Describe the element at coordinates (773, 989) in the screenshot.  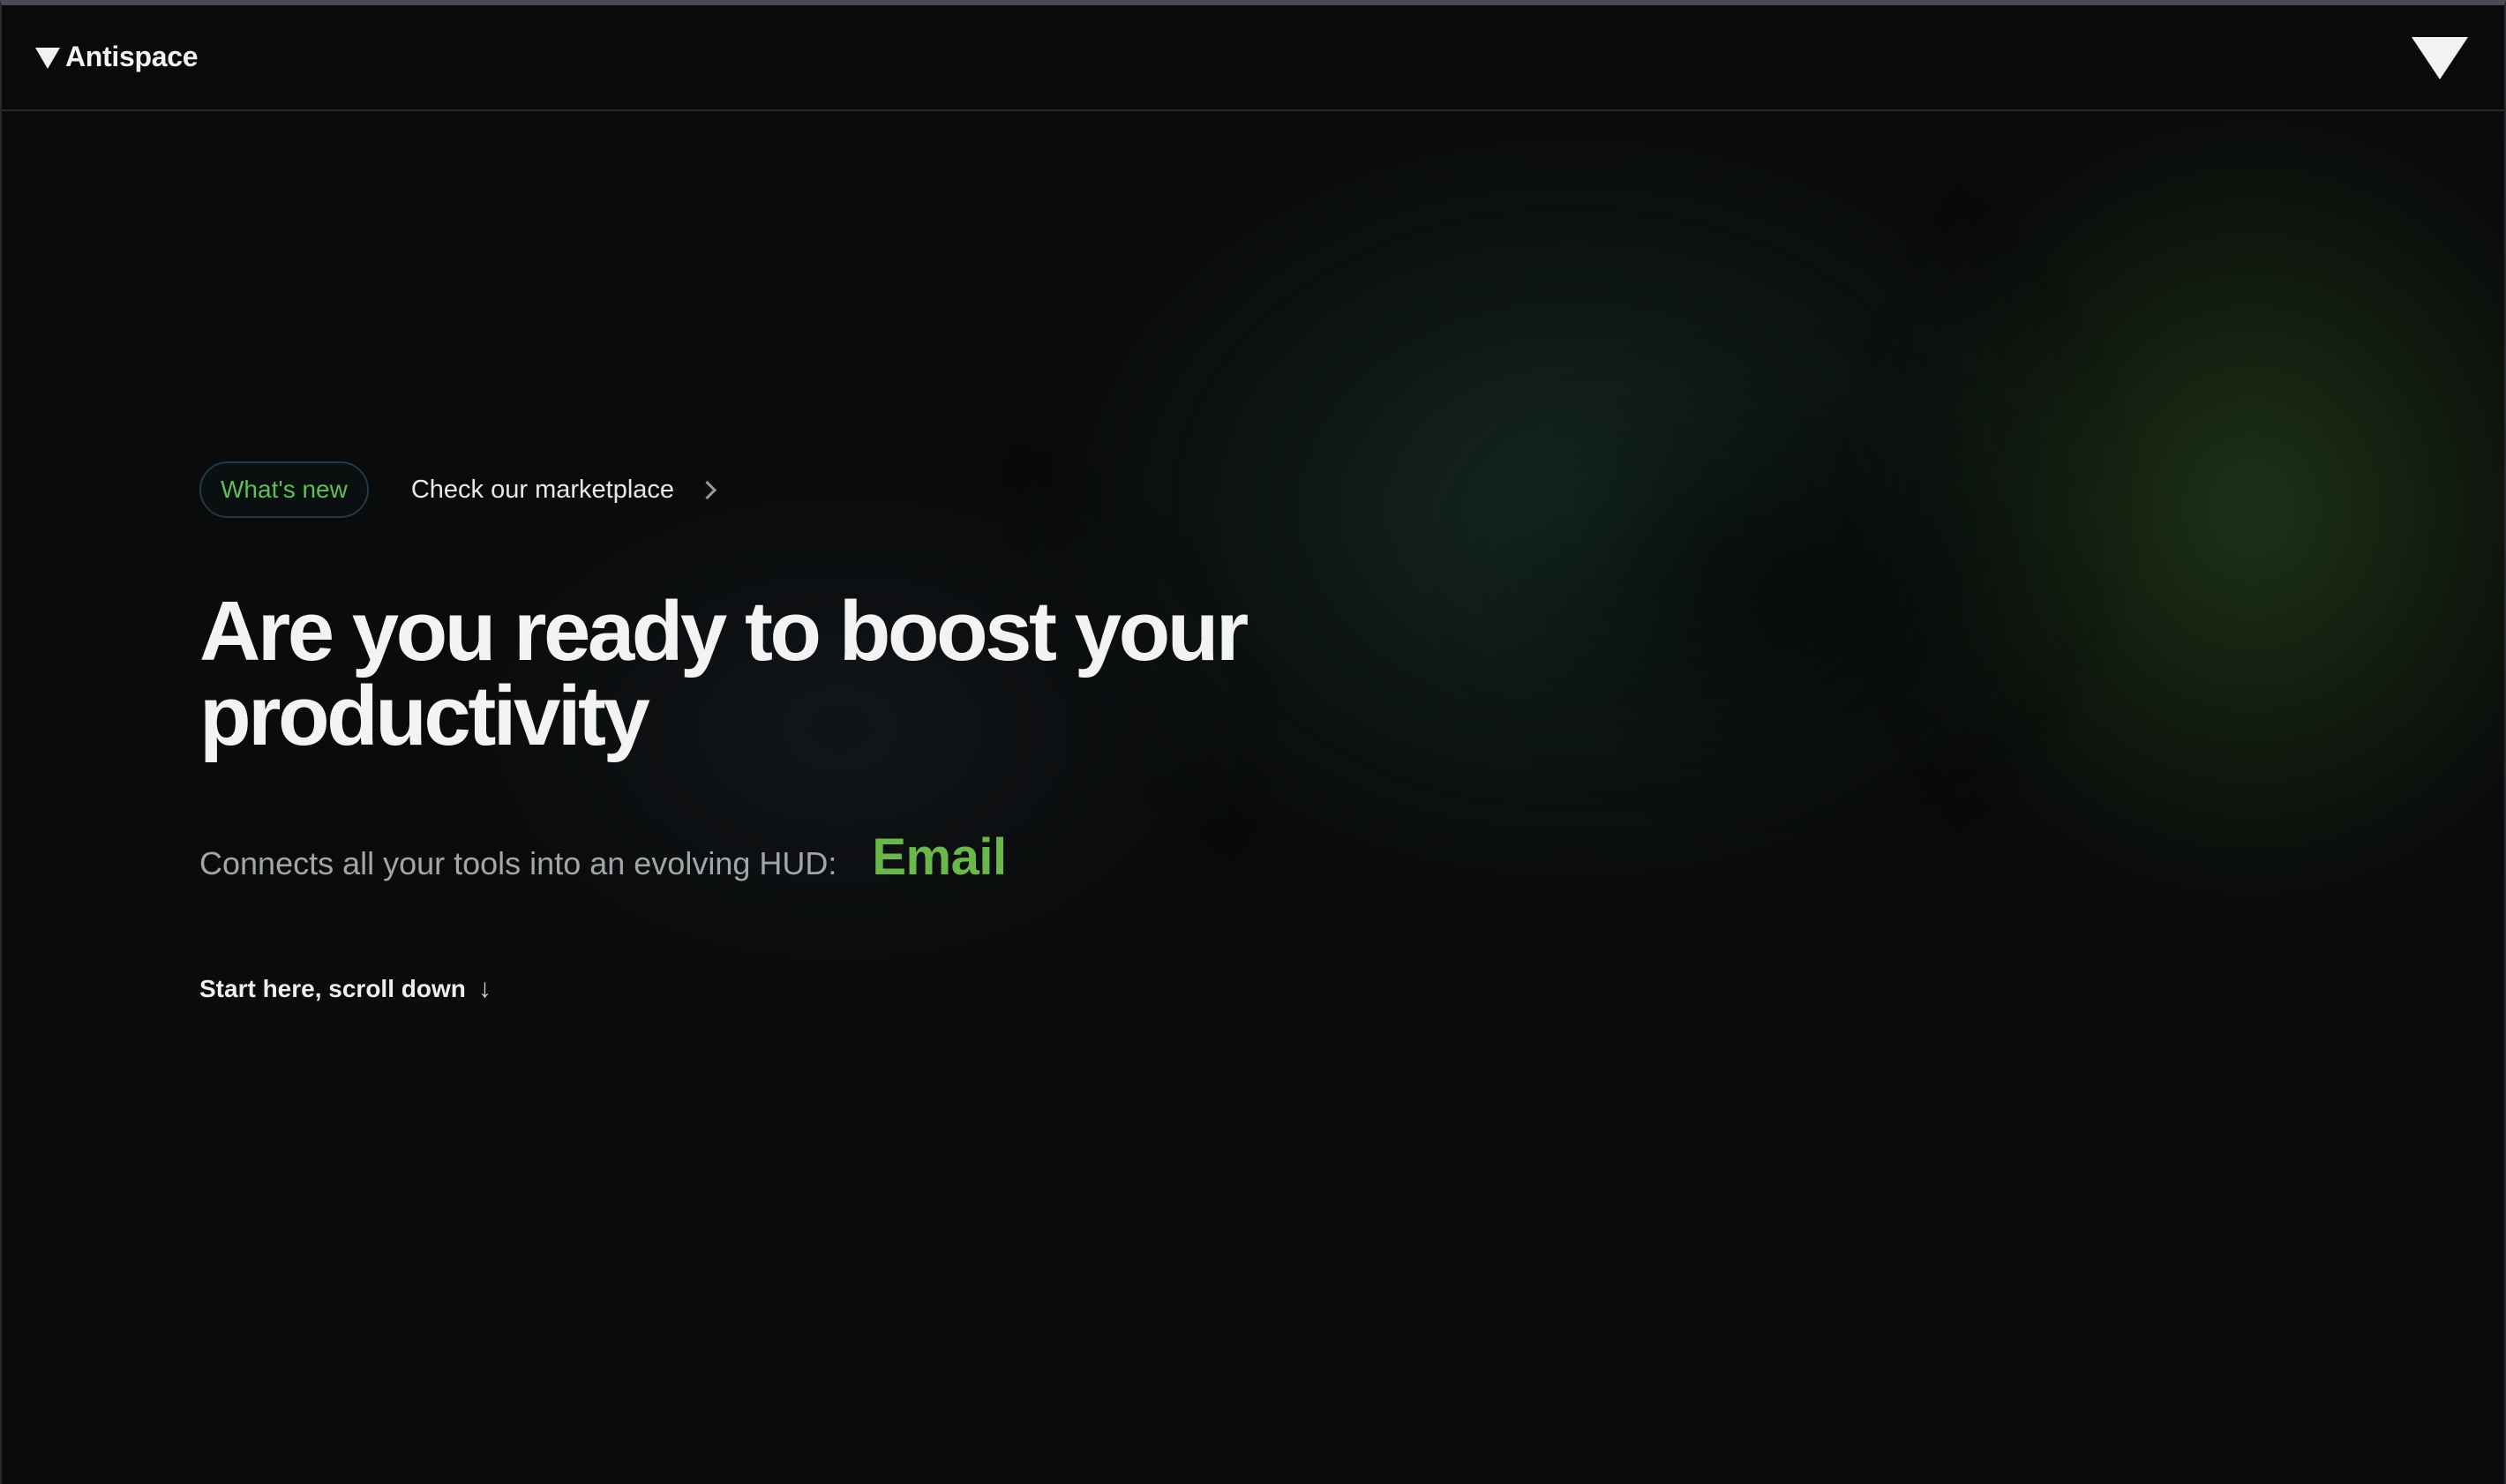
I see `scroll-down-cta: Start here, scroll down ↓` at that location.